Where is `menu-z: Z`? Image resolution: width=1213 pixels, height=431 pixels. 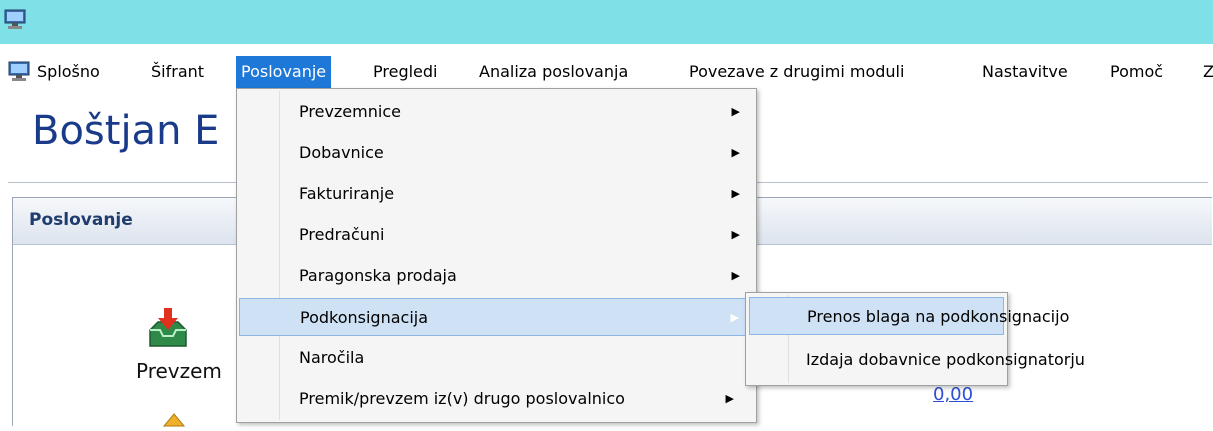
menu-z: Z is located at coordinates (1205, 72).